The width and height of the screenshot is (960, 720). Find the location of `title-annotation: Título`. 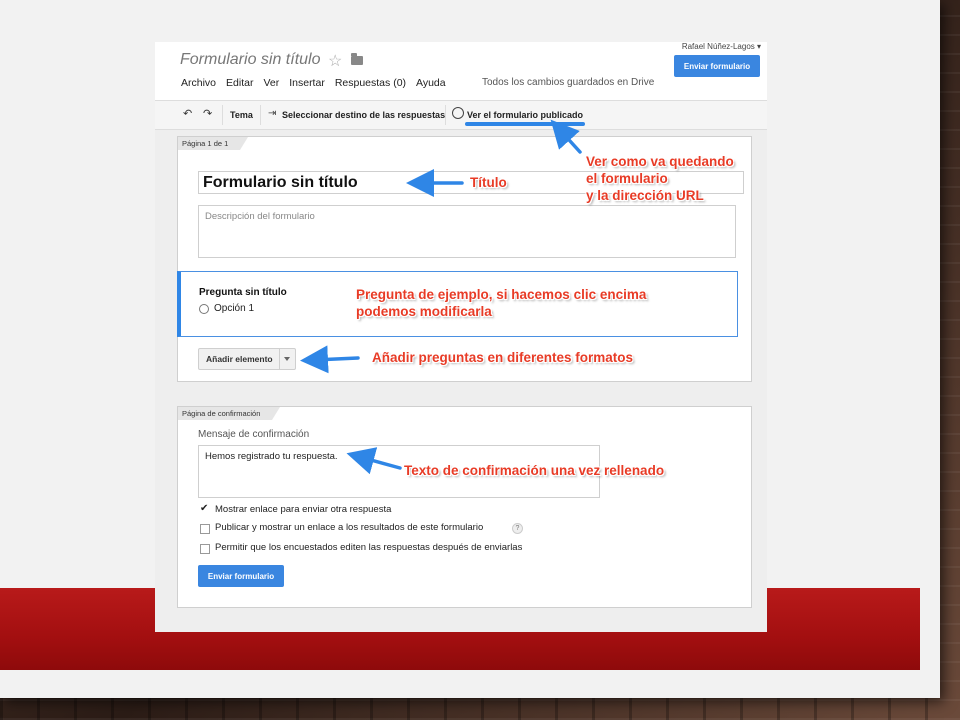

title-annotation: Título is located at coordinates (488, 182).